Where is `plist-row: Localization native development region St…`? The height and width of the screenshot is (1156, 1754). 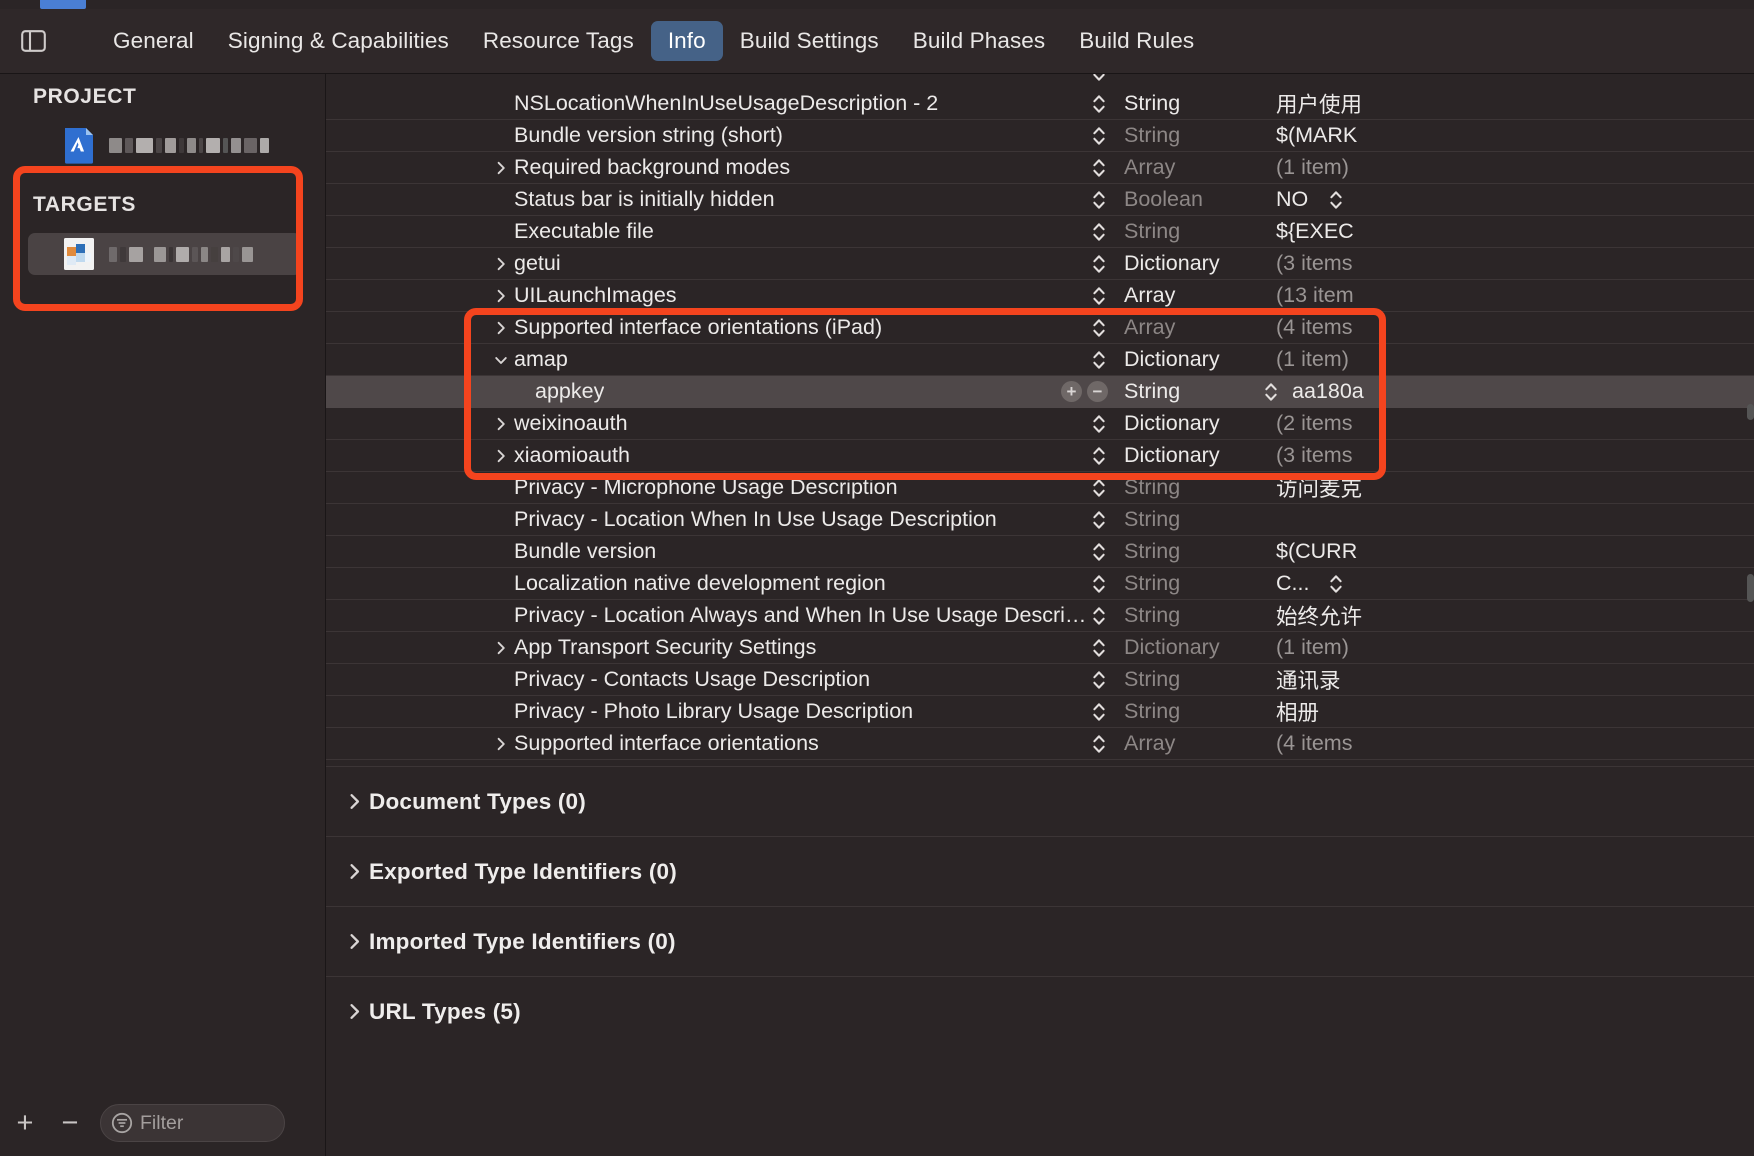 plist-row: Localization native development region St… is located at coordinates (1040, 584).